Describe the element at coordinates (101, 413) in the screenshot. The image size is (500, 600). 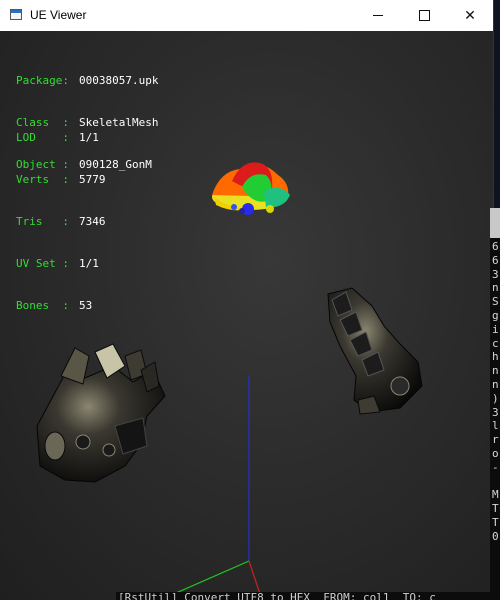
I see `left-gauntlet-mesh` at that location.